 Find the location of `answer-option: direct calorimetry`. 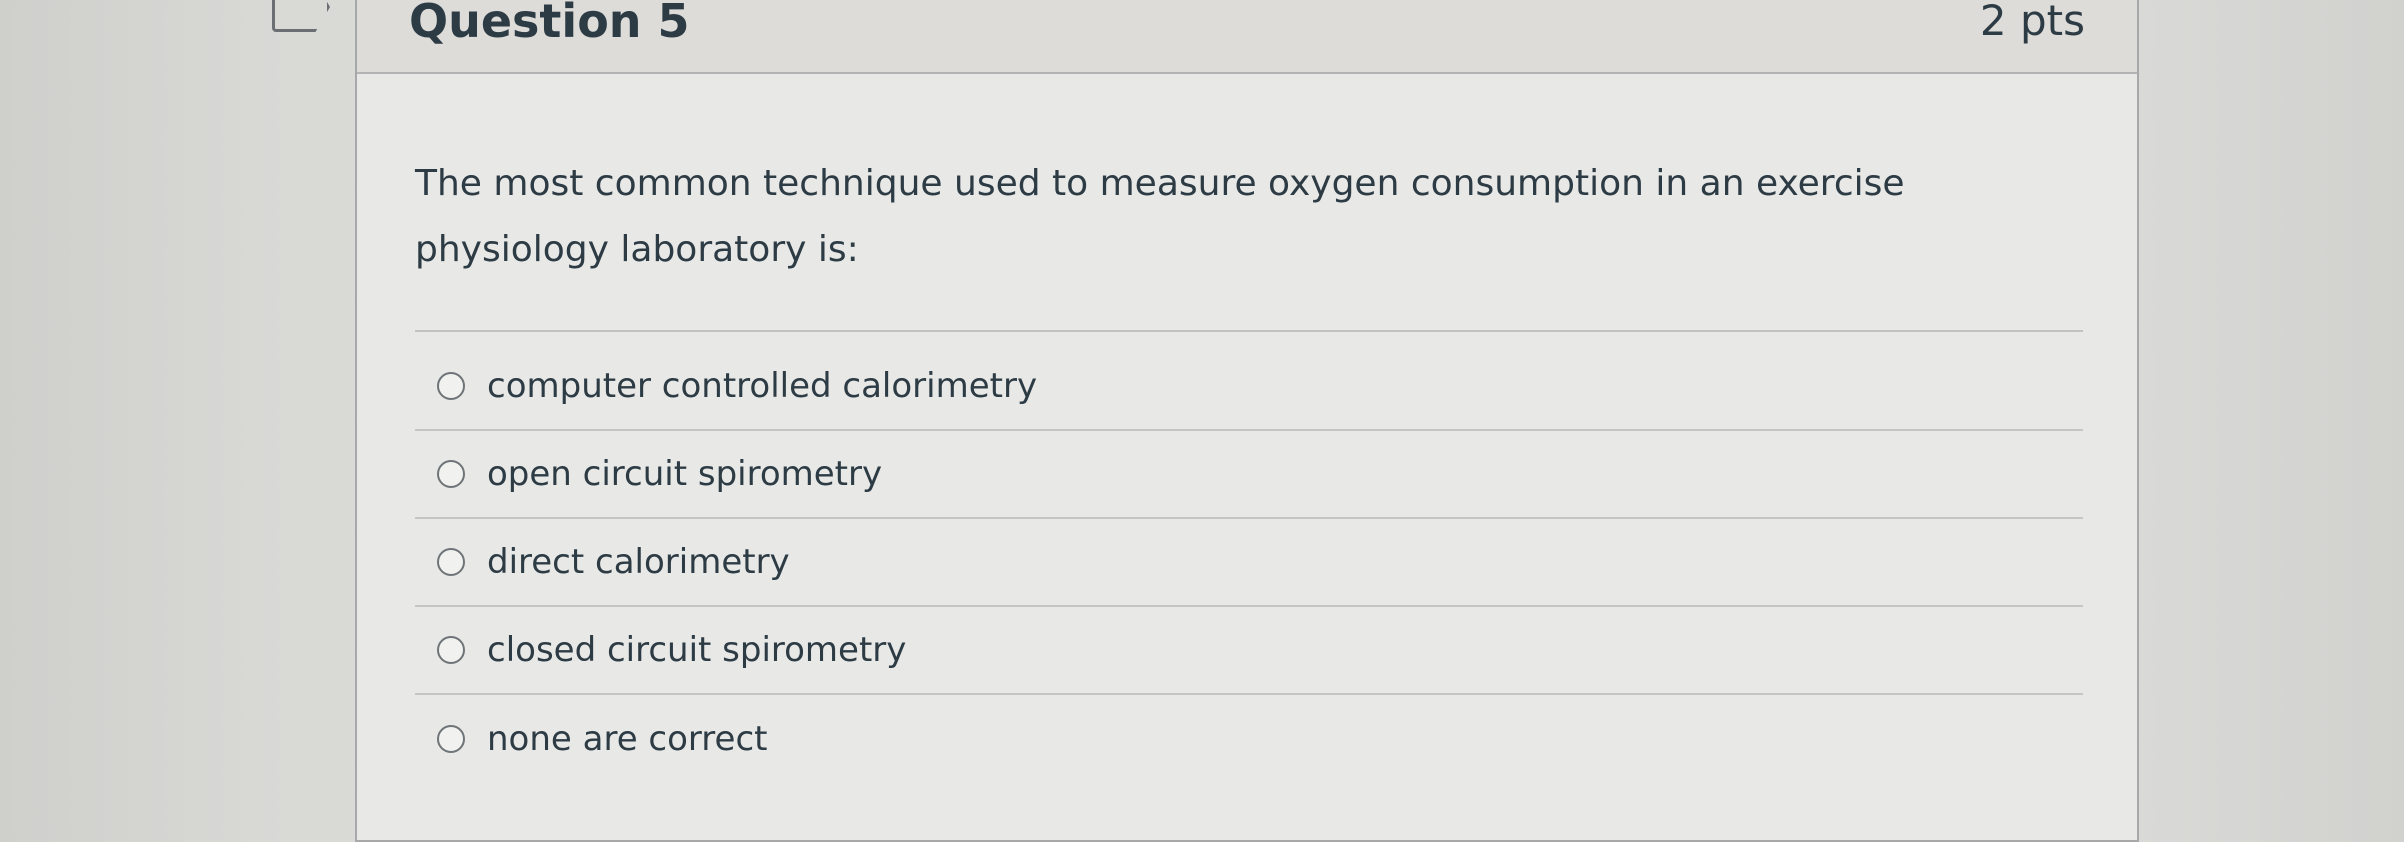

answer-option: direct calorimetry is located at coordinates (1249, 563).